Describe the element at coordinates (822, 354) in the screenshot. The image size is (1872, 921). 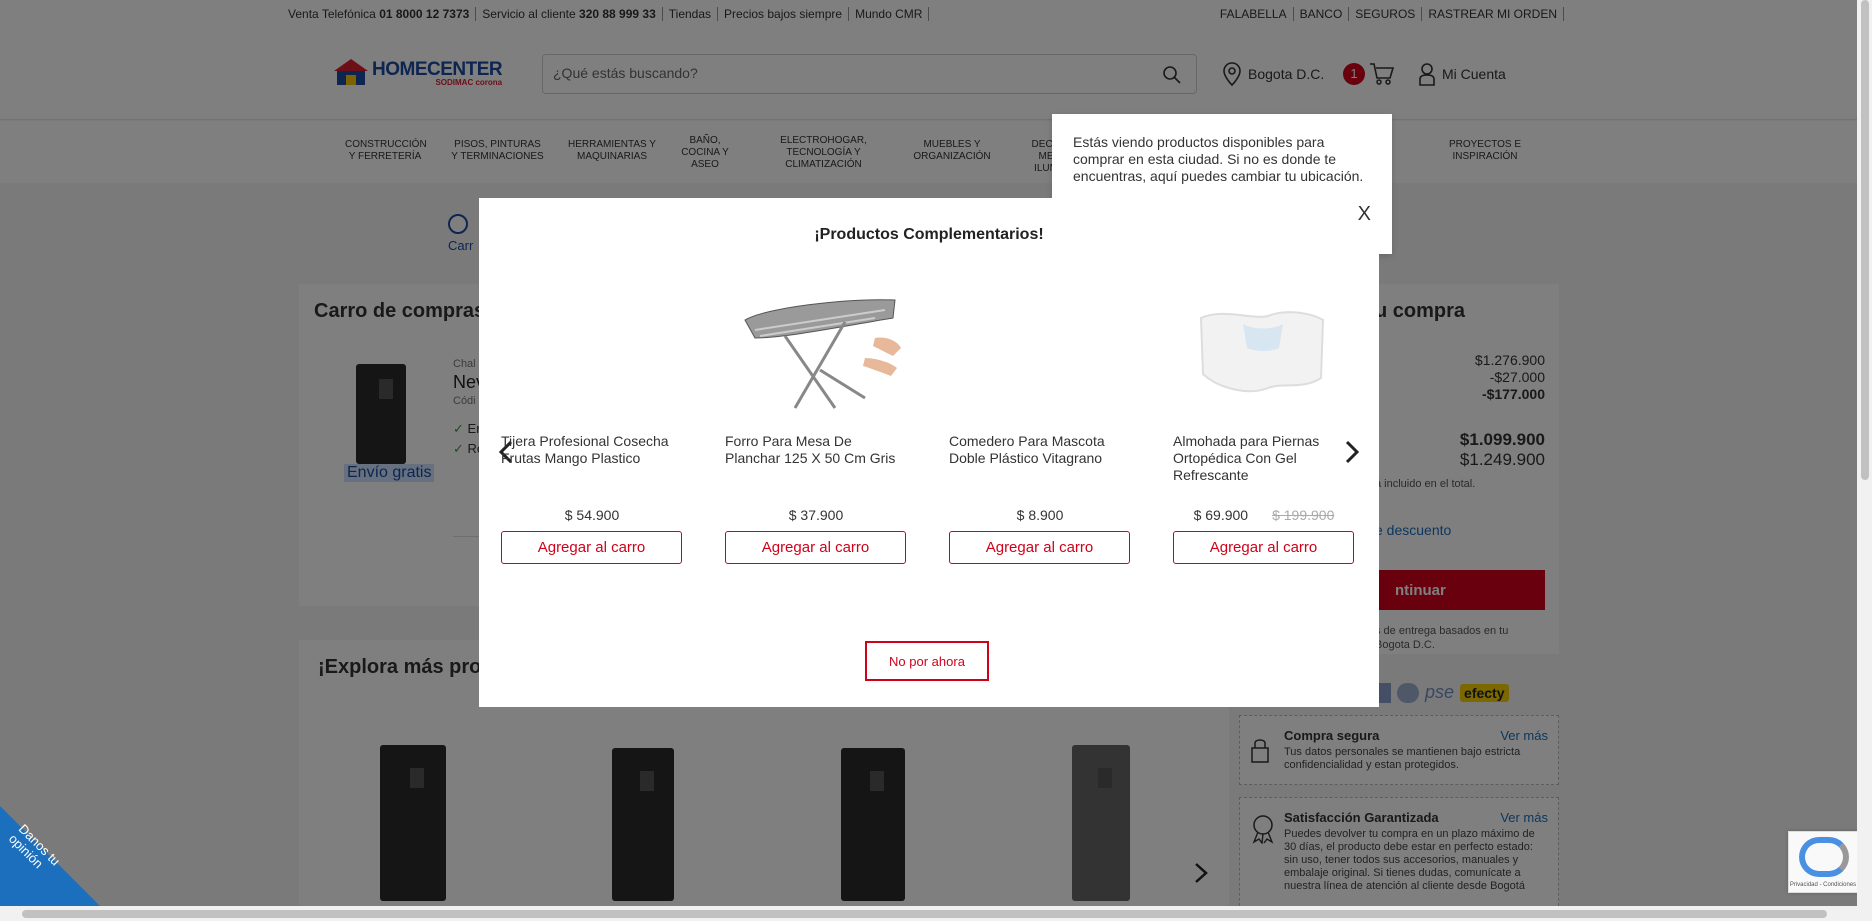
I see `ironing-board-image` at that location.